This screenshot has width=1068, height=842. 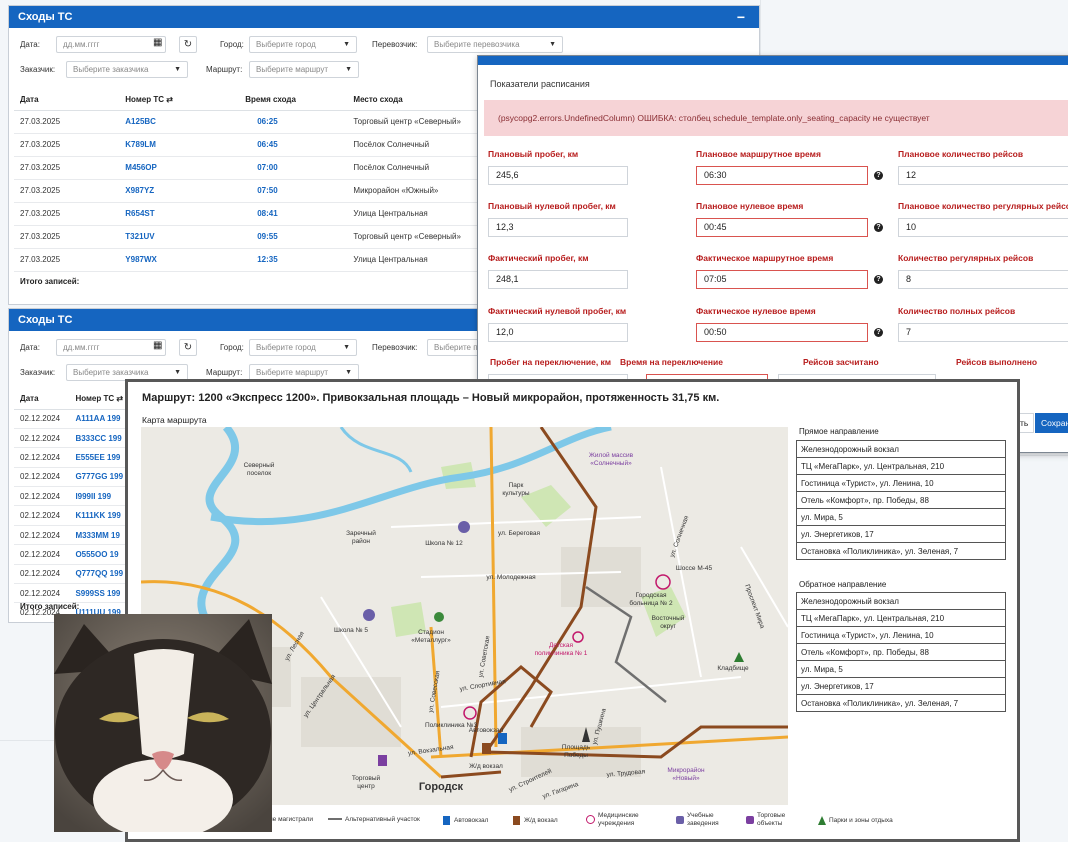 What do you see at coordinates (901, 686) in the screenshot?
I see `stop-name: ул. Энергетиков, 17` at bounding box center [901, 686].